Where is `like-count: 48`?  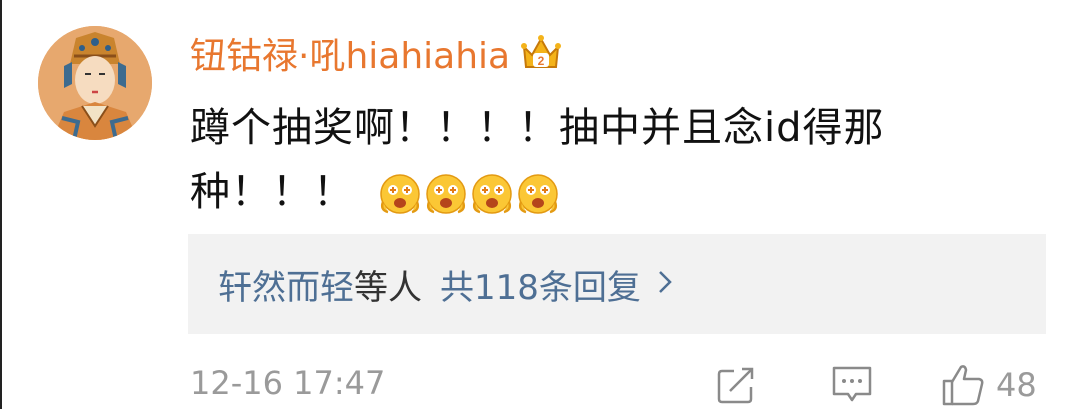 like-count: 48 is located at coordinates (1016, 385).